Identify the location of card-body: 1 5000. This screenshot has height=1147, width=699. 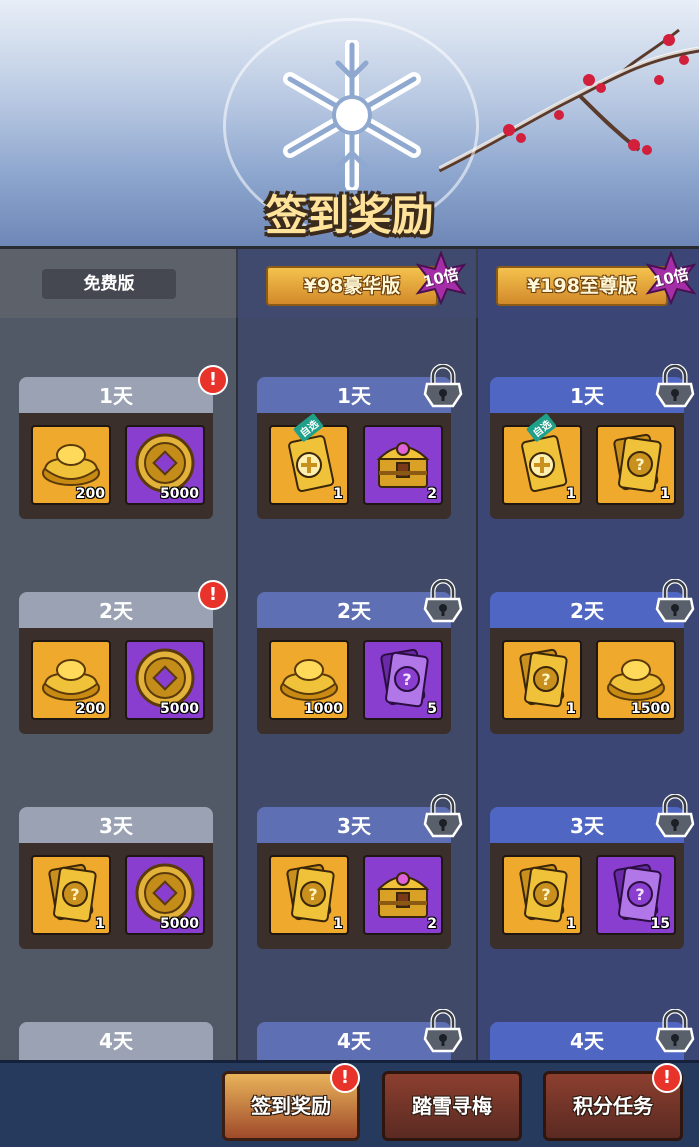
(116, 896).